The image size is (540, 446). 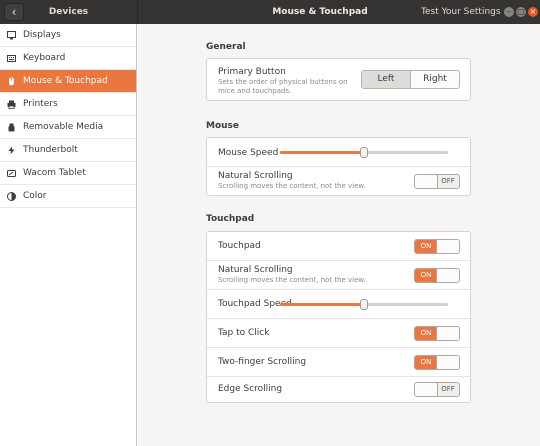 I want to click on minimize-button: –, so click(x=509, y=12).